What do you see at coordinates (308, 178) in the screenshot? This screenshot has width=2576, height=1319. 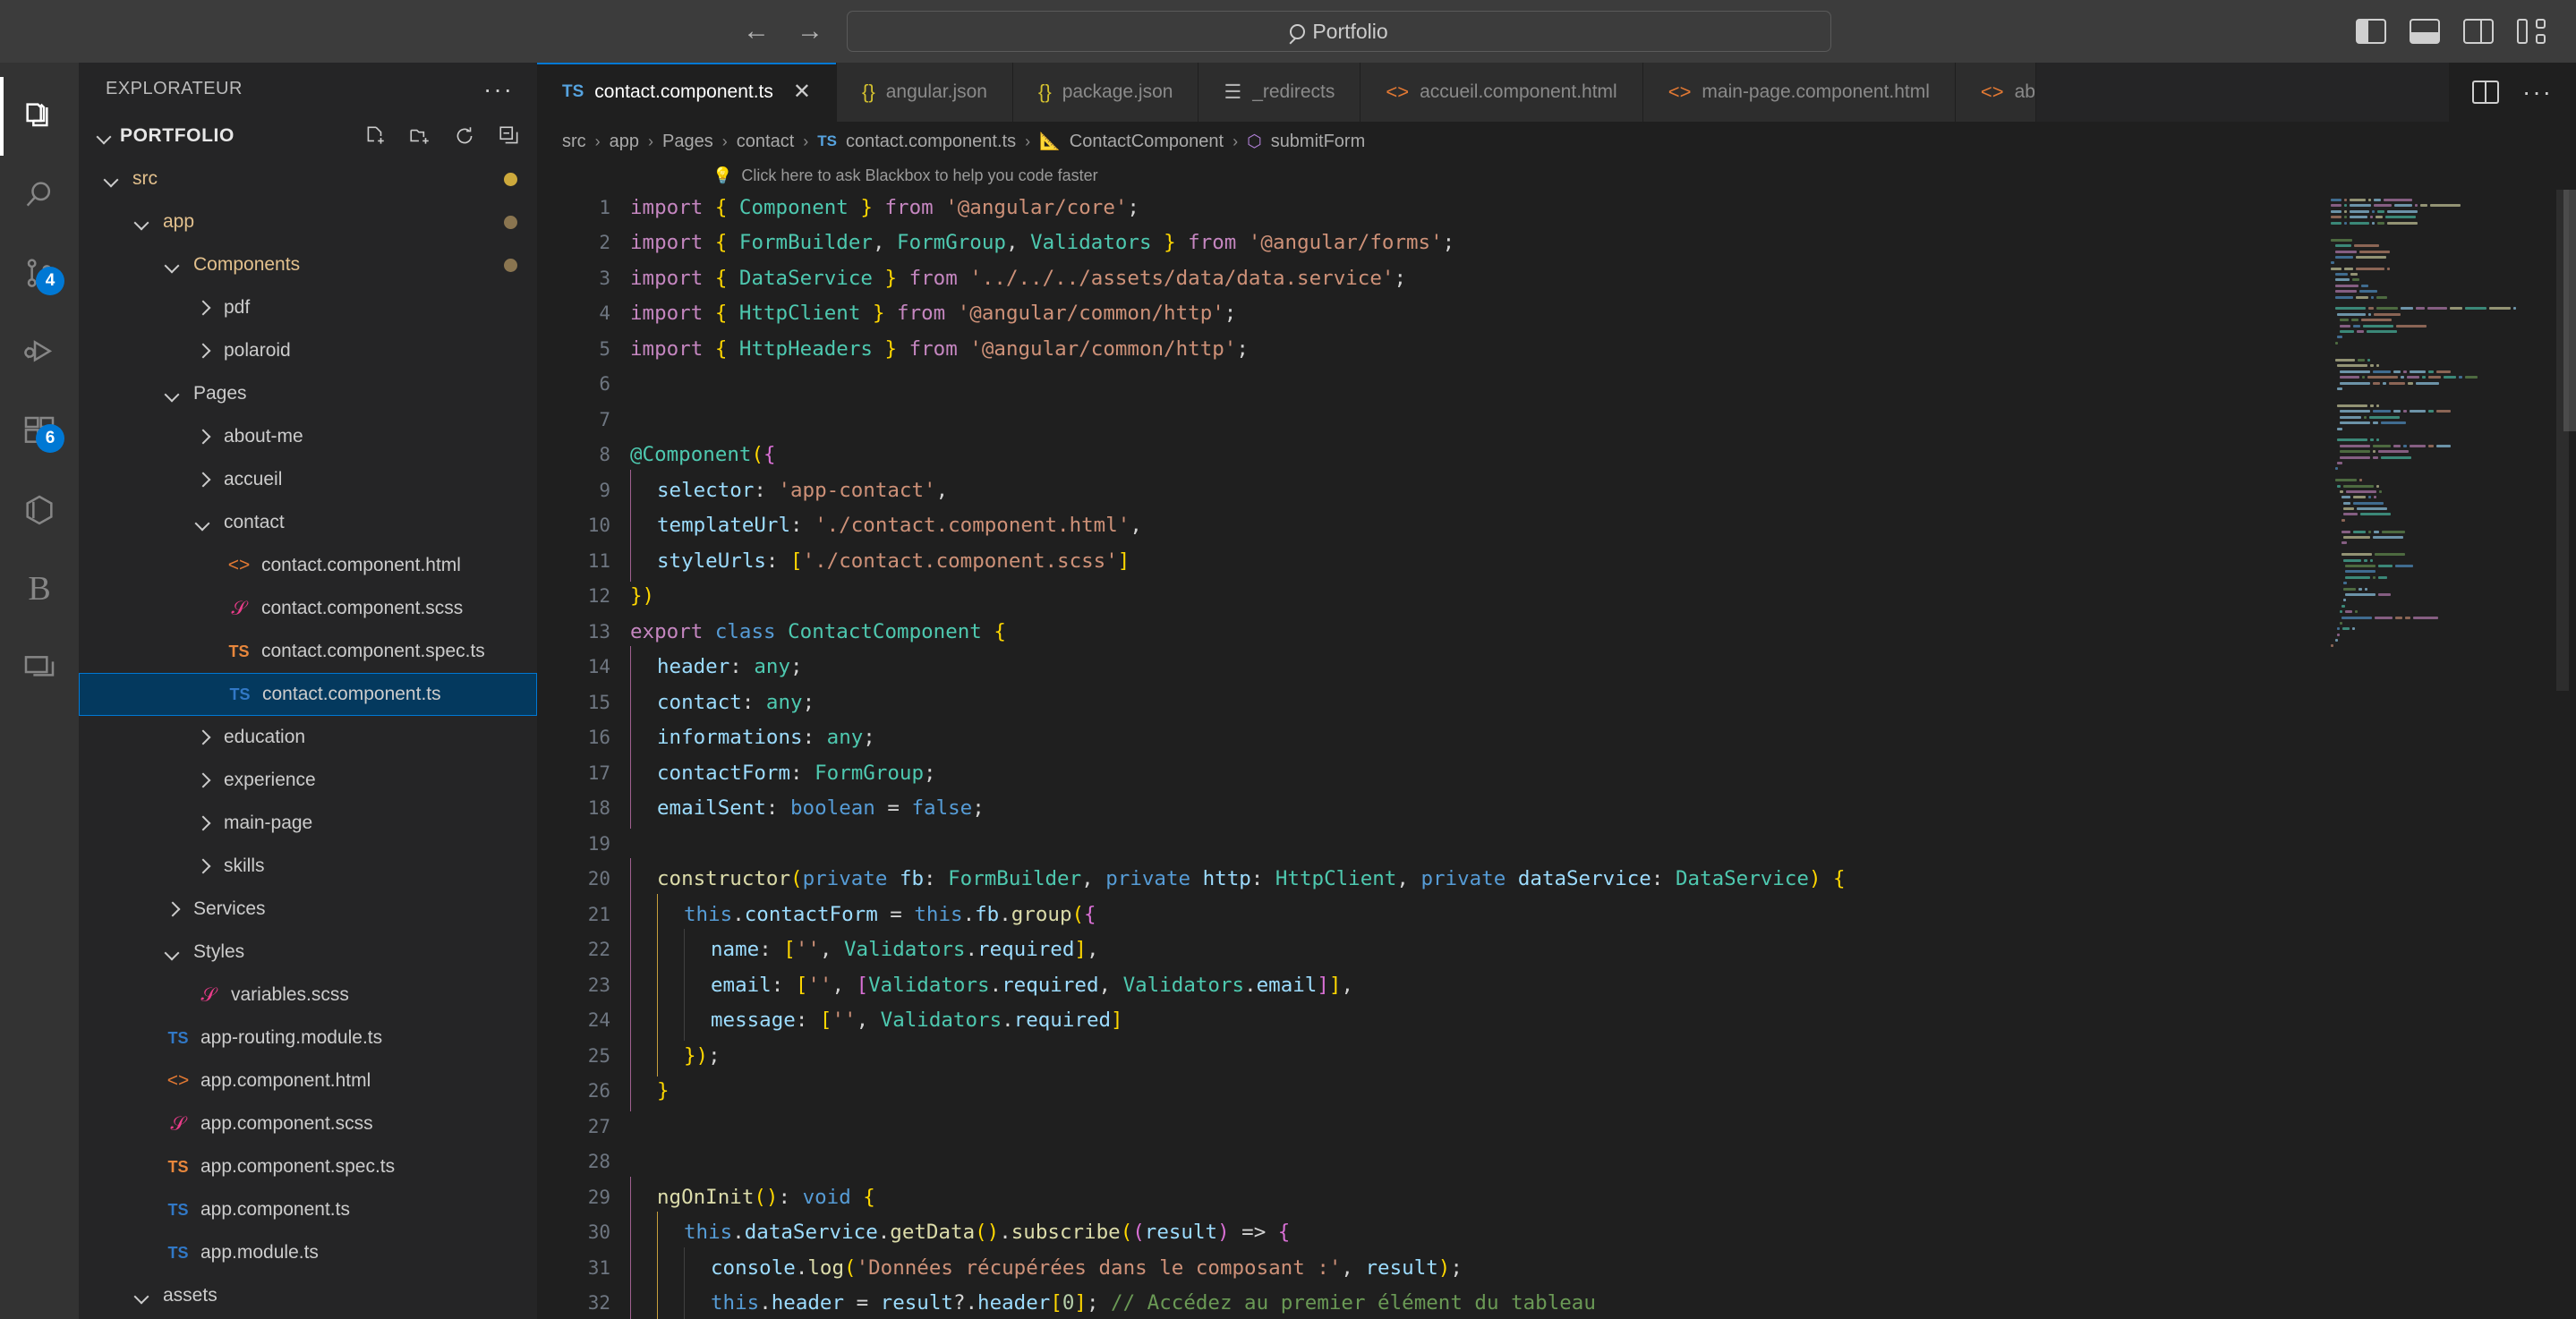 I see `tree-folder-row: src` at bounding box center [308, 178].